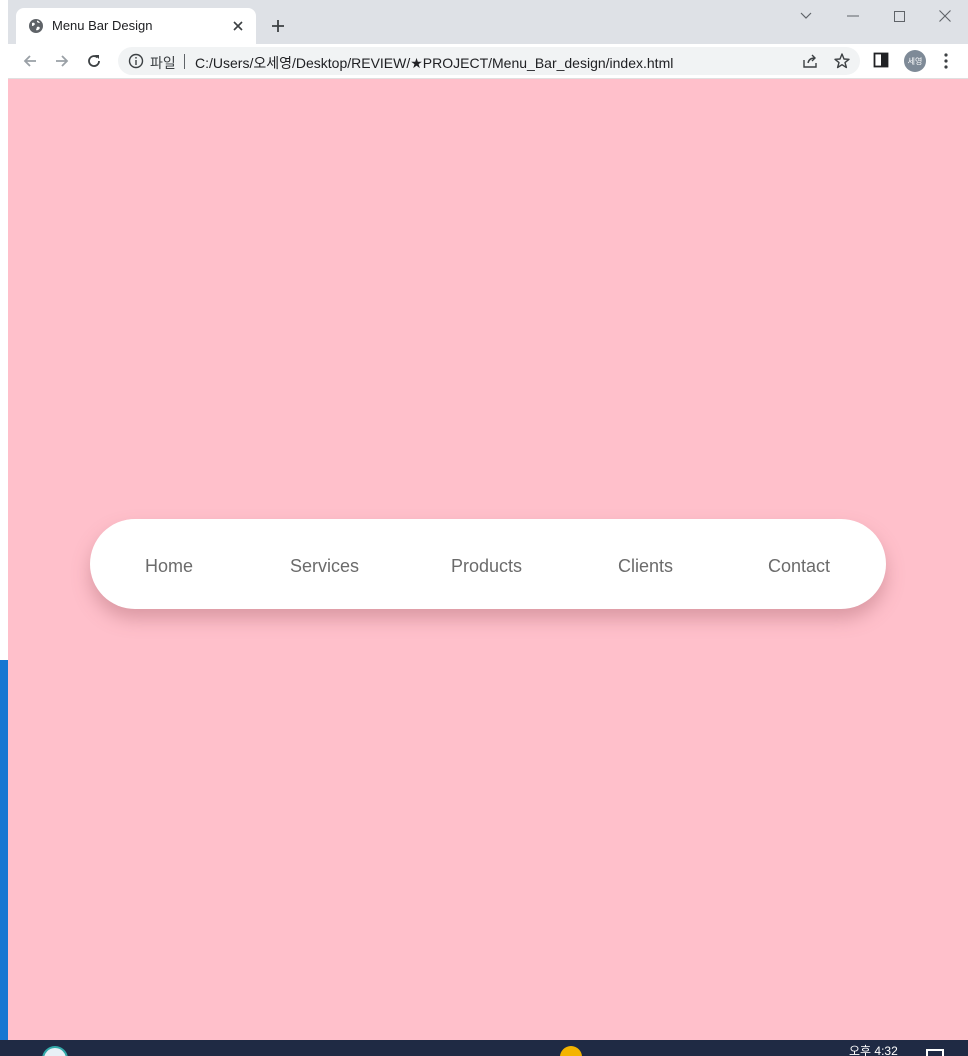  Describe the element at coordinates (915, 61) in the screenshot. I see `profile-avatar: 세영` at that location.